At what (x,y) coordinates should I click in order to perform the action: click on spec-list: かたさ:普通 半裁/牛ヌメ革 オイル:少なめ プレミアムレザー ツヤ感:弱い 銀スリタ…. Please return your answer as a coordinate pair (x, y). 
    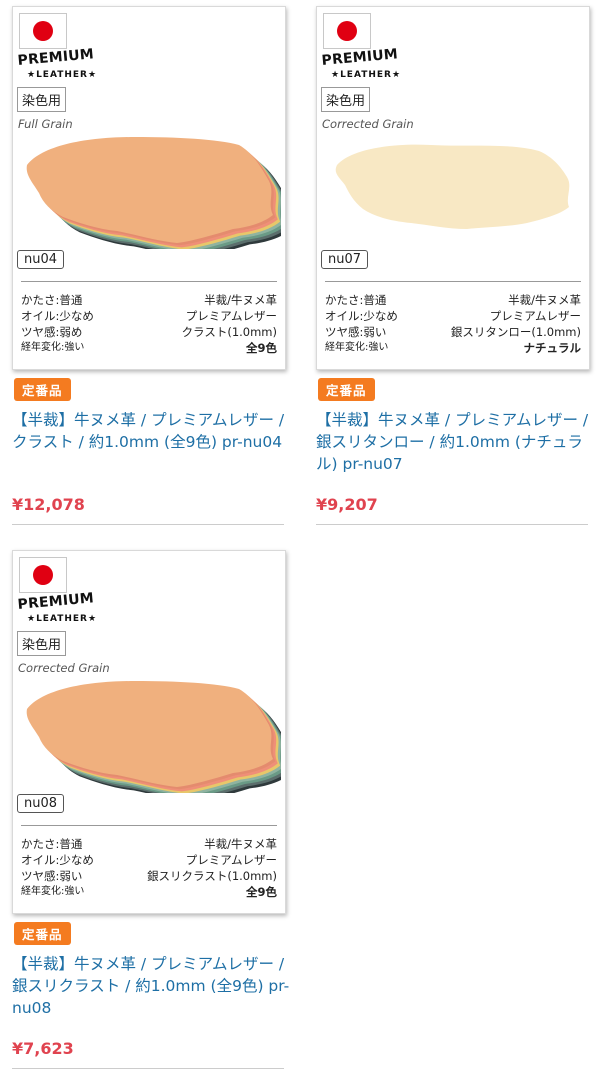
    Looking at the image, I should click on (453, 324).